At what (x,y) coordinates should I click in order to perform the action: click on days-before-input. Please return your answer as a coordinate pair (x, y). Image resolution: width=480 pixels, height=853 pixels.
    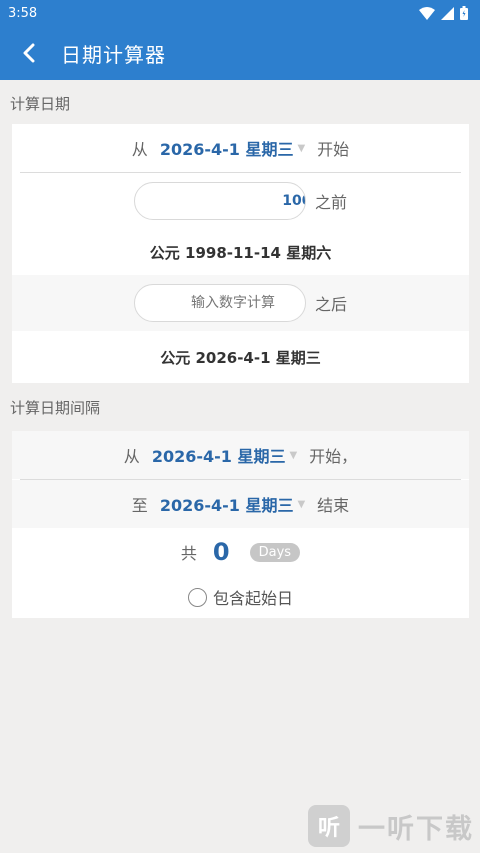
    Looking at the image, I should click on (219, 201).